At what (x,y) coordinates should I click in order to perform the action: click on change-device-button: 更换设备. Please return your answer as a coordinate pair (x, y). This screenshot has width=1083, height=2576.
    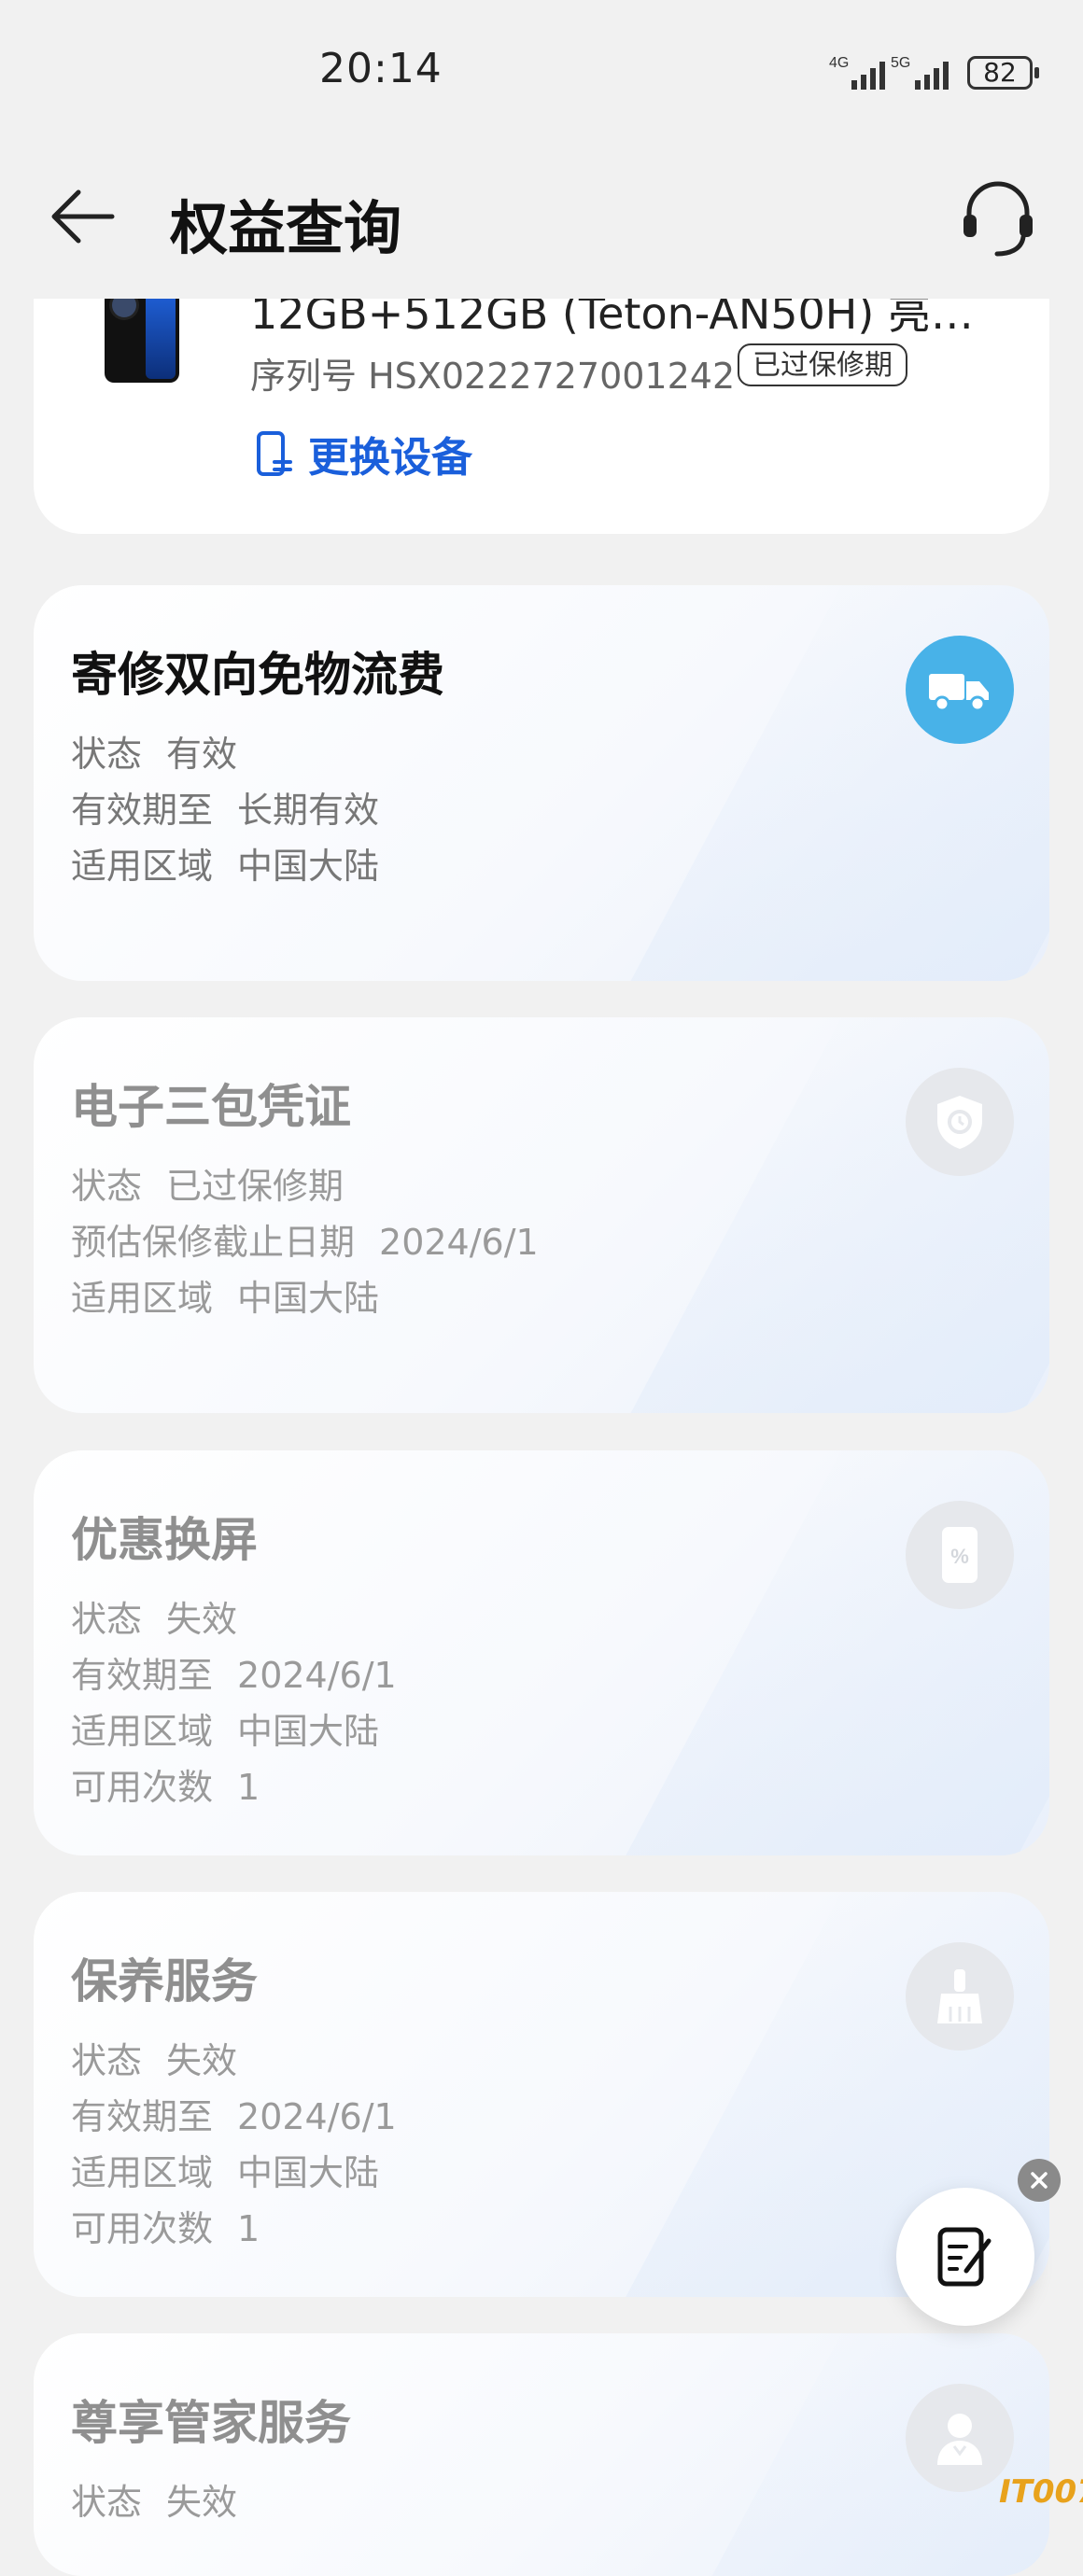
    Looking at the image, I should click on (364, 454).